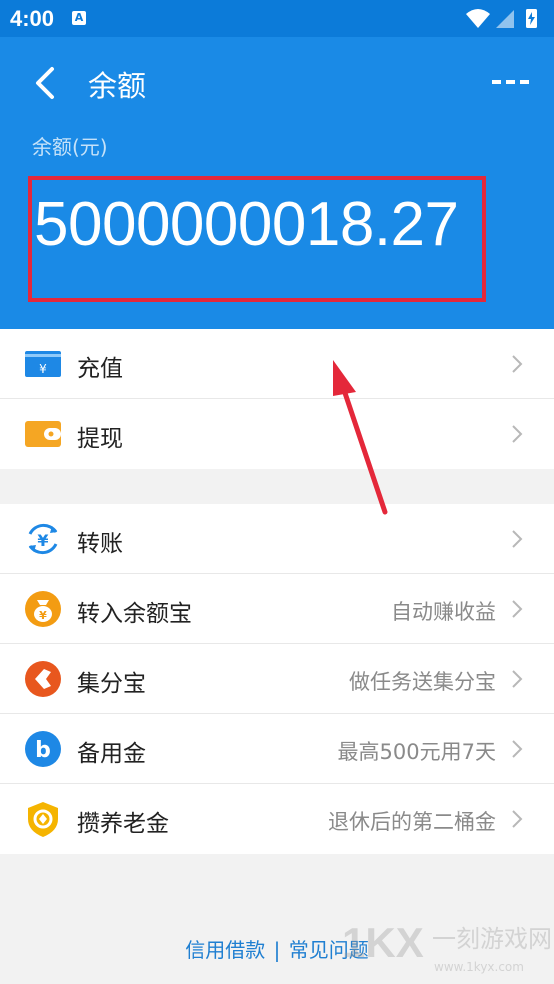 The height and width of the screenshot is (984, 554). I want to click on list-item-subtitle: 做任务送集分宝, so click(422, 682).